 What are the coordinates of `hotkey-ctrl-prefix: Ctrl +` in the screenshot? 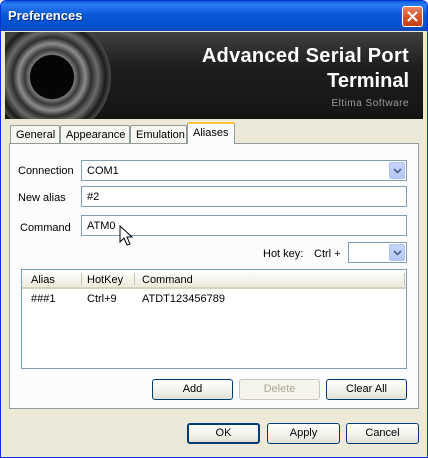 It's located at (327, 254).